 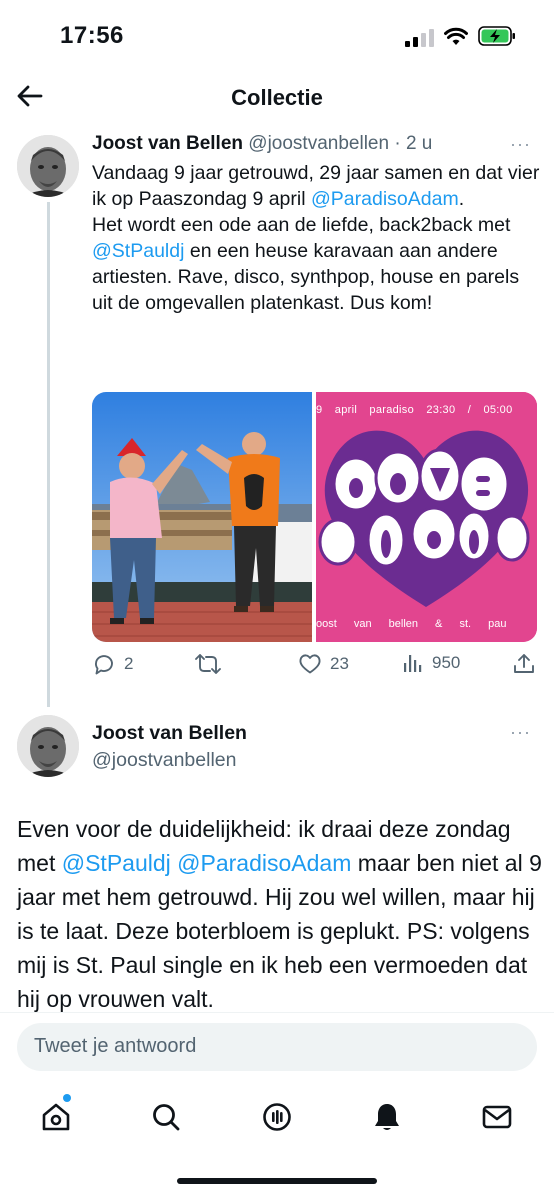 I want to click on tweet-header: Joost van Bellen @joostvanbellen · 2 u, so click(x=262, y=144).